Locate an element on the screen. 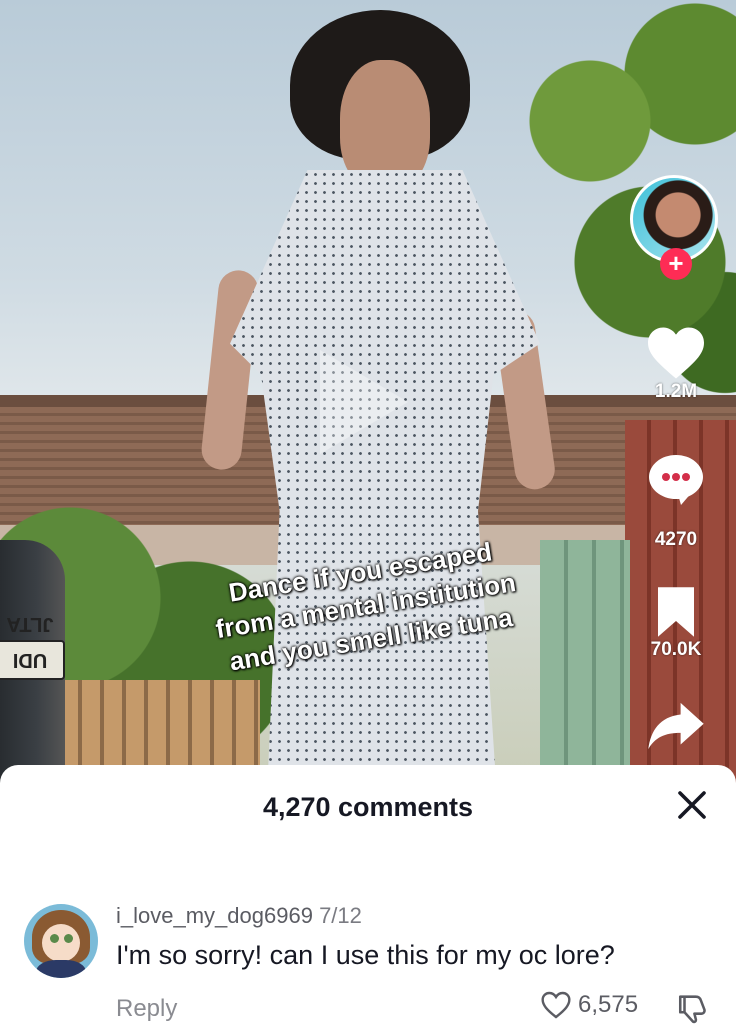 The width and height of the screenshot is (736, 1025). comment-icon is located at coordinates (676, 481).